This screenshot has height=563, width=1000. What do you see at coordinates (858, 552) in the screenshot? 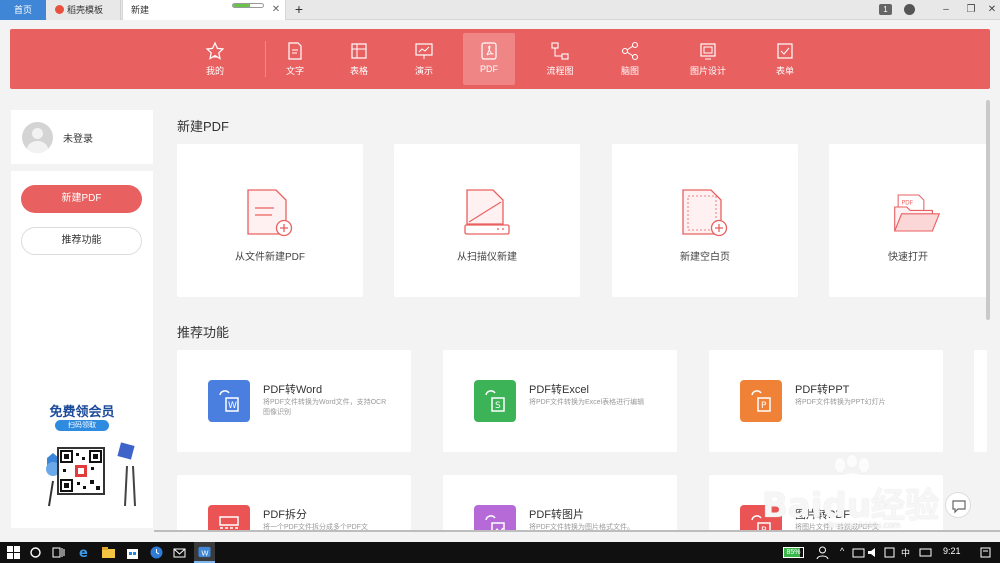
I see `network-icon` at bounding box center [858, 552].